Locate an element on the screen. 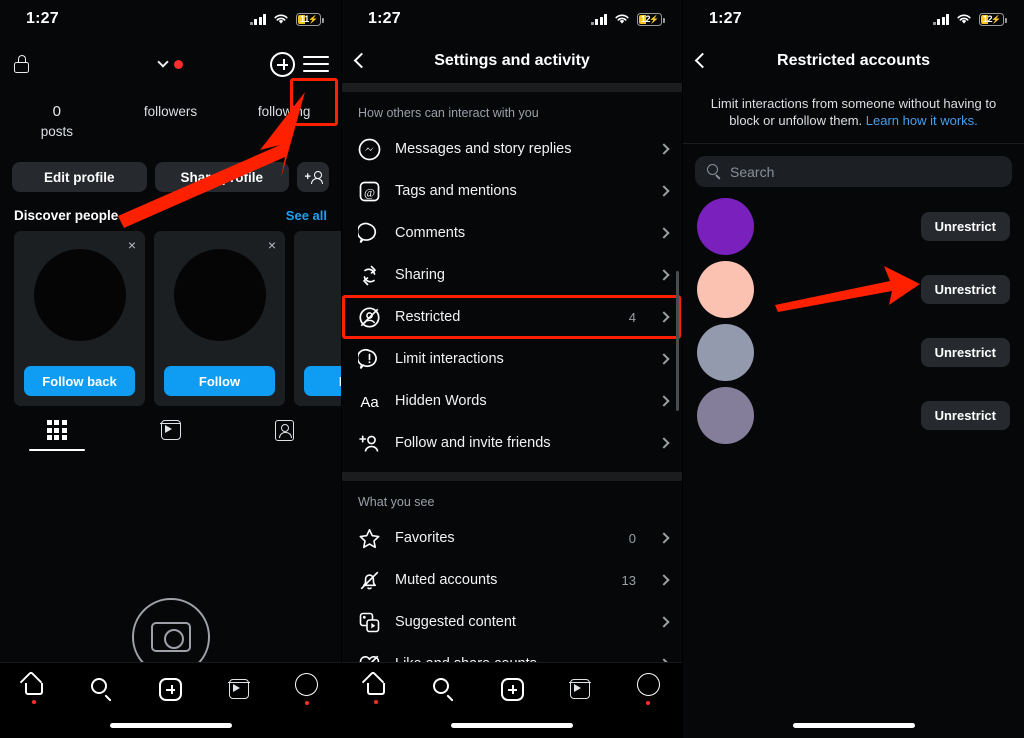 The image size is (1024, 738). settings-row-label: Muted accounts is located at coordinates (446, 580).